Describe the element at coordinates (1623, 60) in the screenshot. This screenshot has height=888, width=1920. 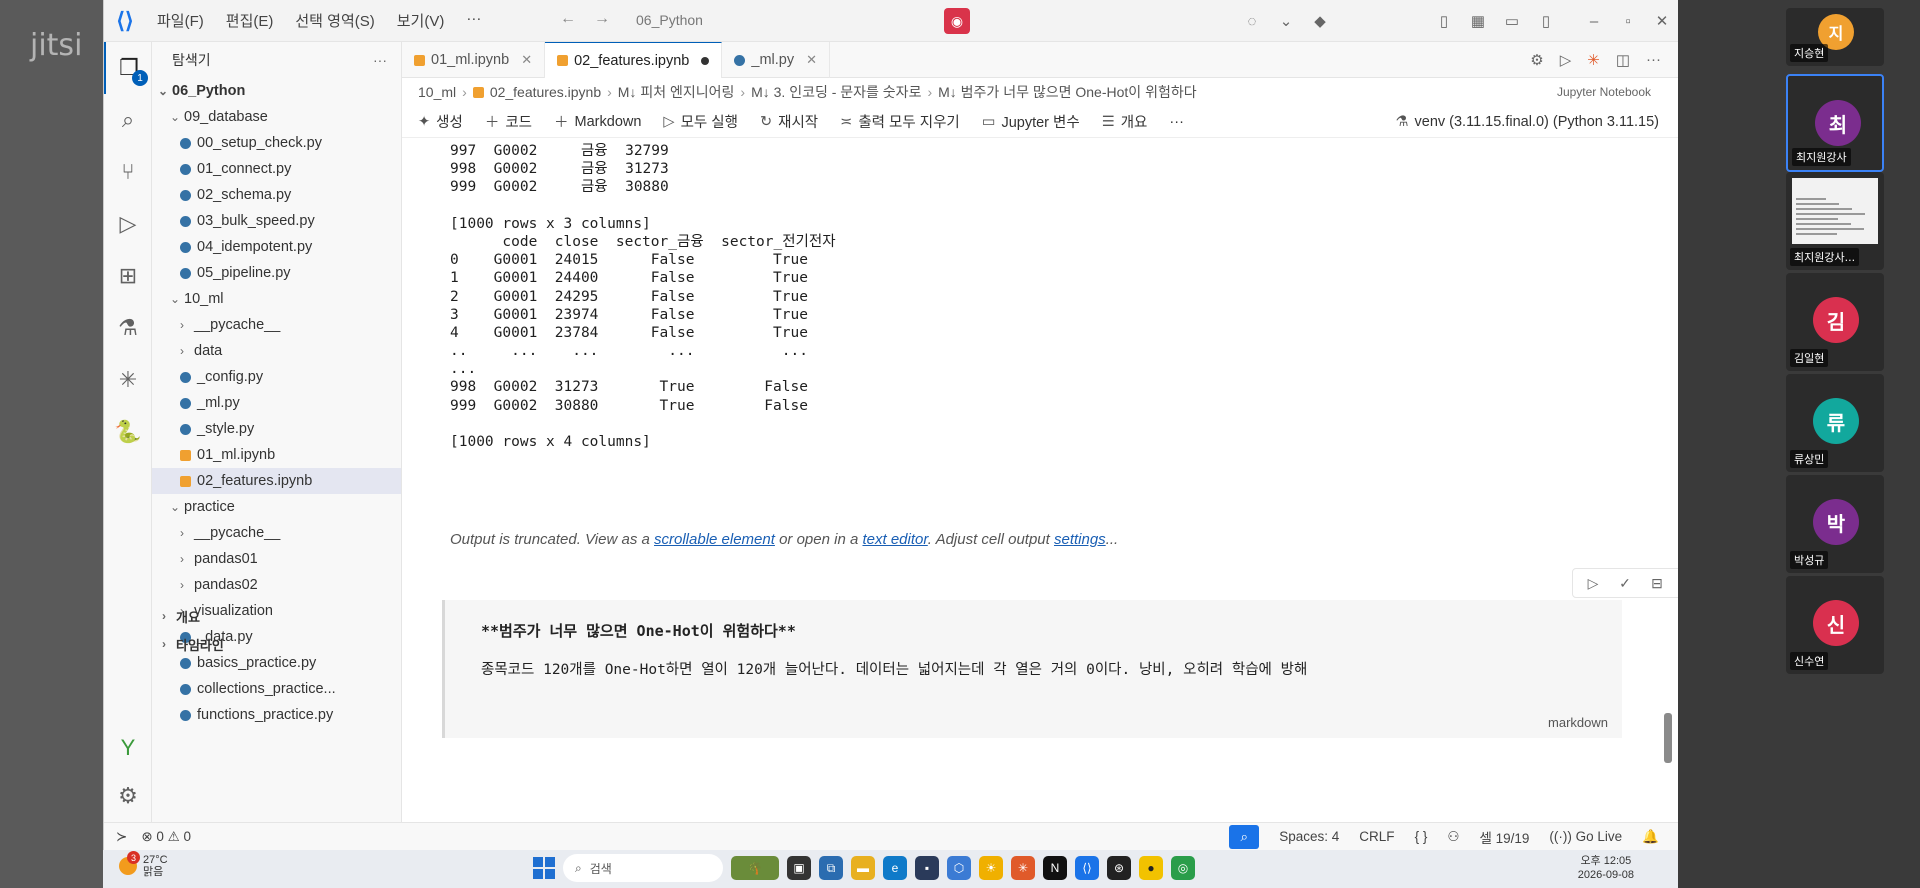
I see `split-editor-icon: ◫` at that location.